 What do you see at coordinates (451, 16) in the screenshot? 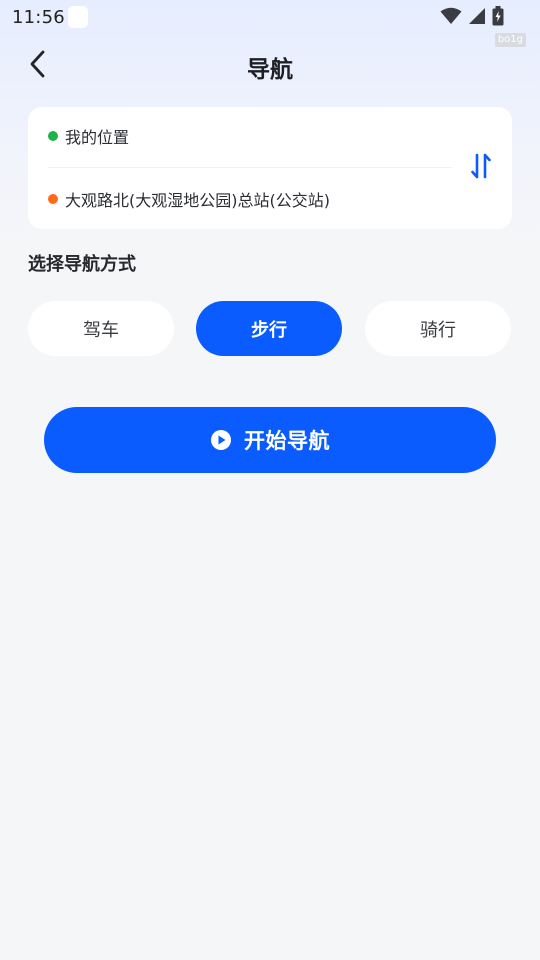
I see `wifi-icon` at bounding box center [451, 16].